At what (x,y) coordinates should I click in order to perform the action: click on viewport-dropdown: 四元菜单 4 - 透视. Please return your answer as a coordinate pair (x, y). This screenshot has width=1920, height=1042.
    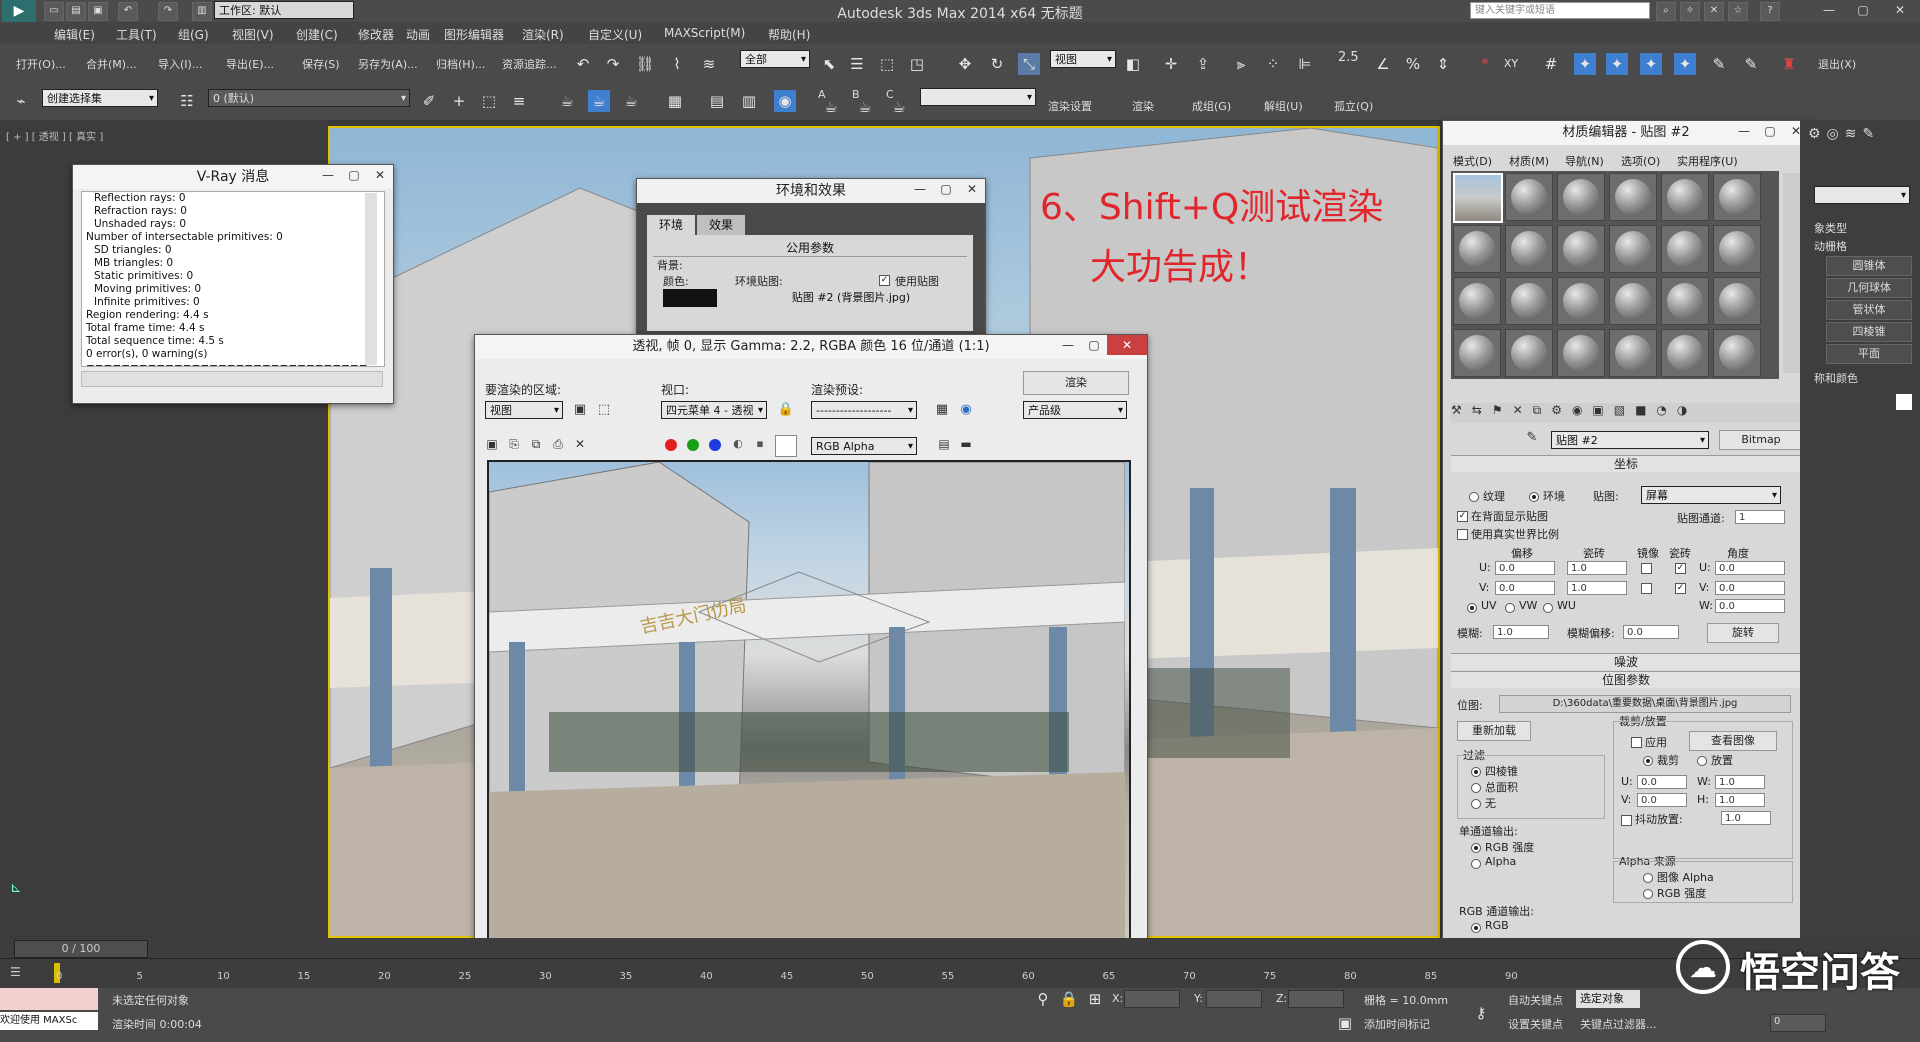
    Looking at the image, I should click on (714, 410).